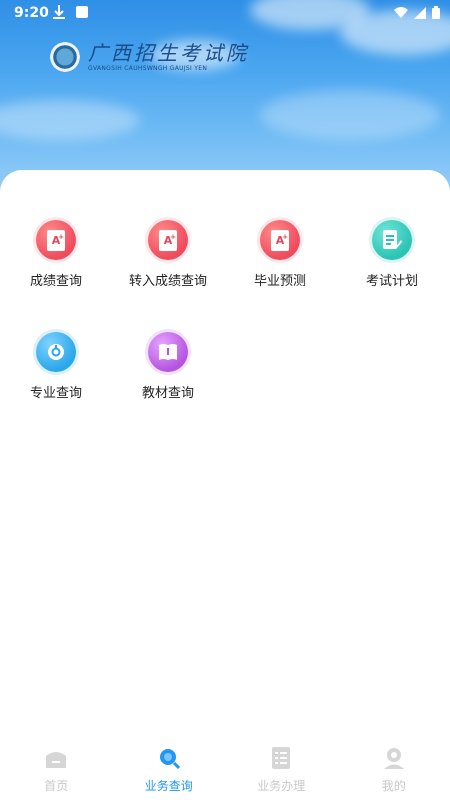  Describe the element at coordinates (31, 13) in the screenshot. I see `status-time: 9:20` at that location.